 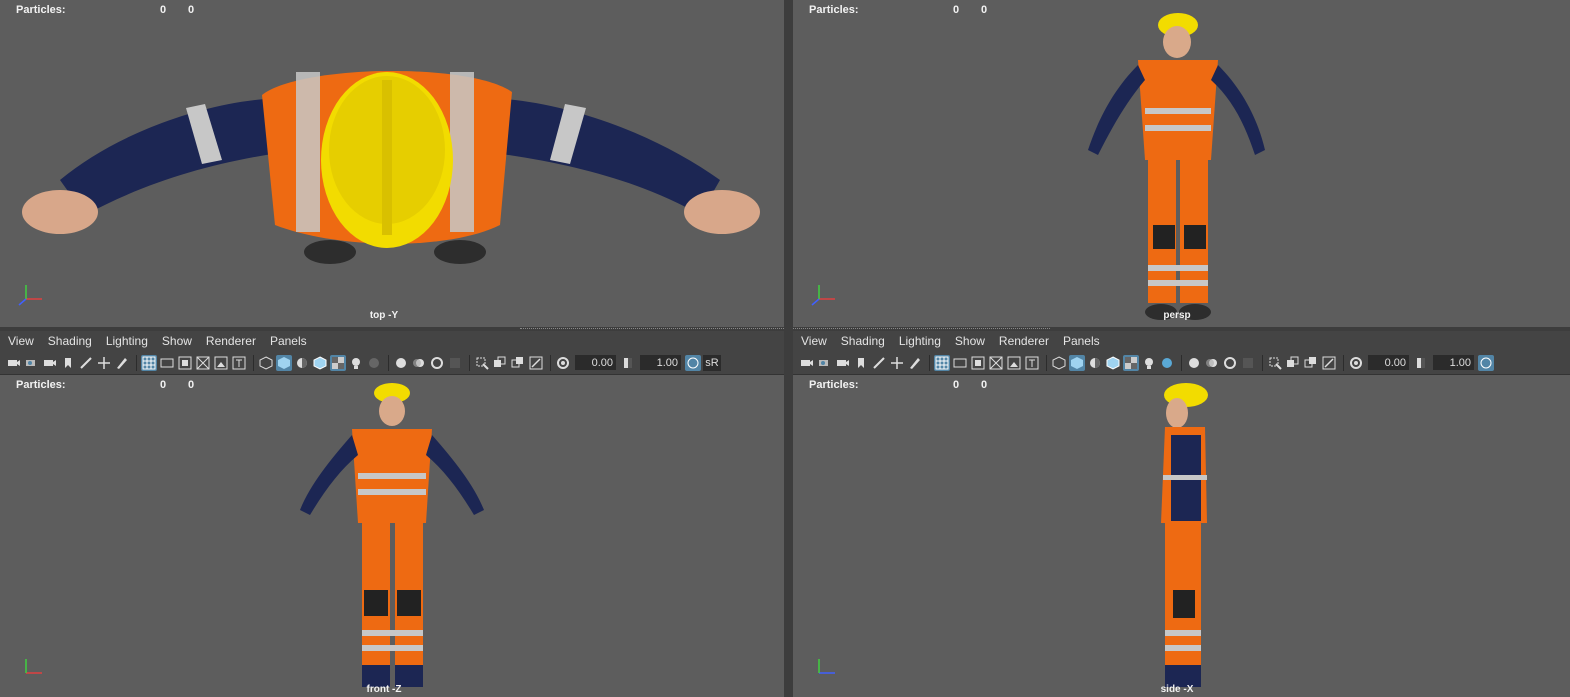 I want to click on panel-toolbar: 0.00 1.00 sR, so click(x=392, y=363).